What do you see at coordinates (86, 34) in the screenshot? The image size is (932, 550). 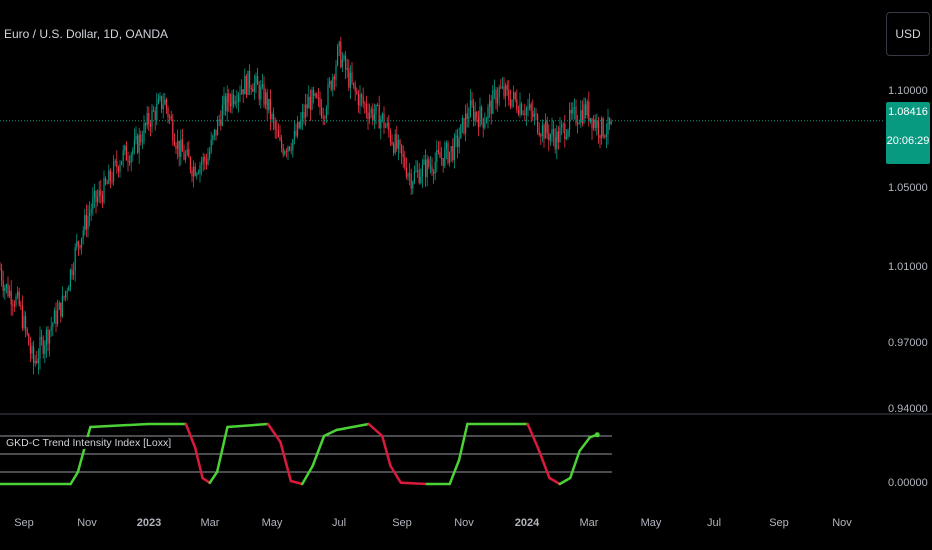 I see `symbol-title: Euro / U.S. Dollar, 1D, OANDA` at bounding box center [86, 34].